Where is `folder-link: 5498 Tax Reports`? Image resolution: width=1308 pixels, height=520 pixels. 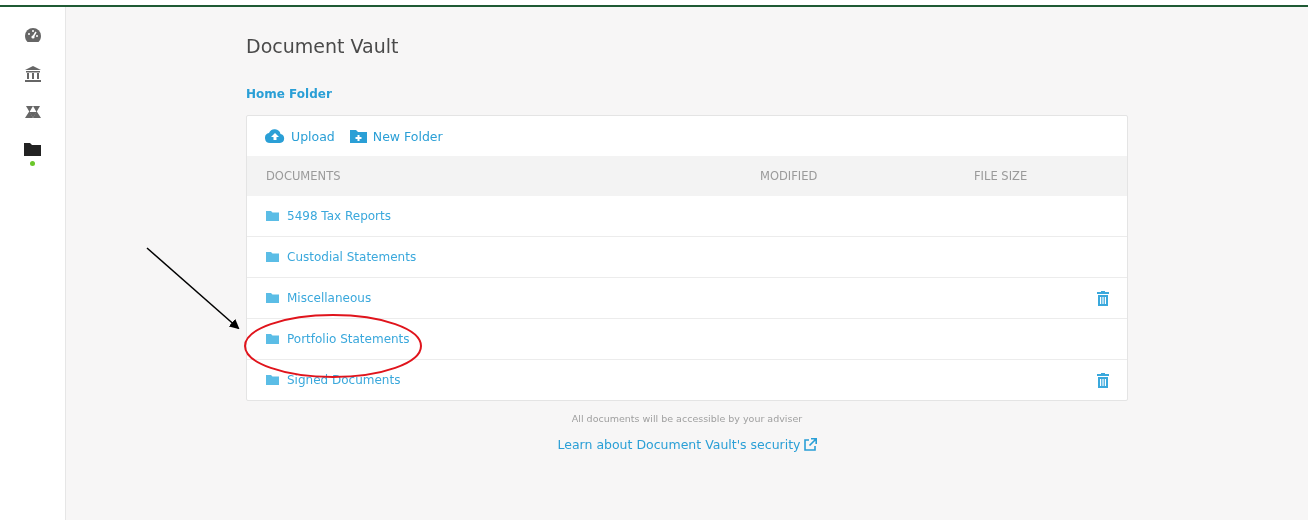 folder-link: 5498 Tax Reports is located at coordinates (339, 216).